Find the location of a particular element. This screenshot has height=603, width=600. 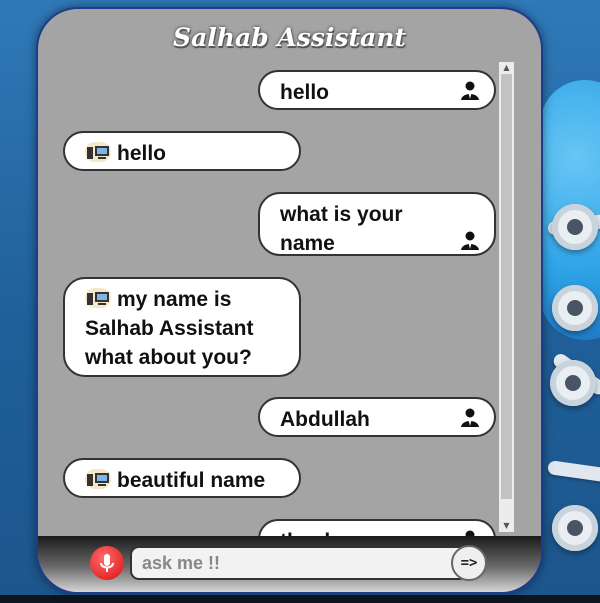

scroll-up-arrow-icon: ▲ is located at coordinates (506, 68).